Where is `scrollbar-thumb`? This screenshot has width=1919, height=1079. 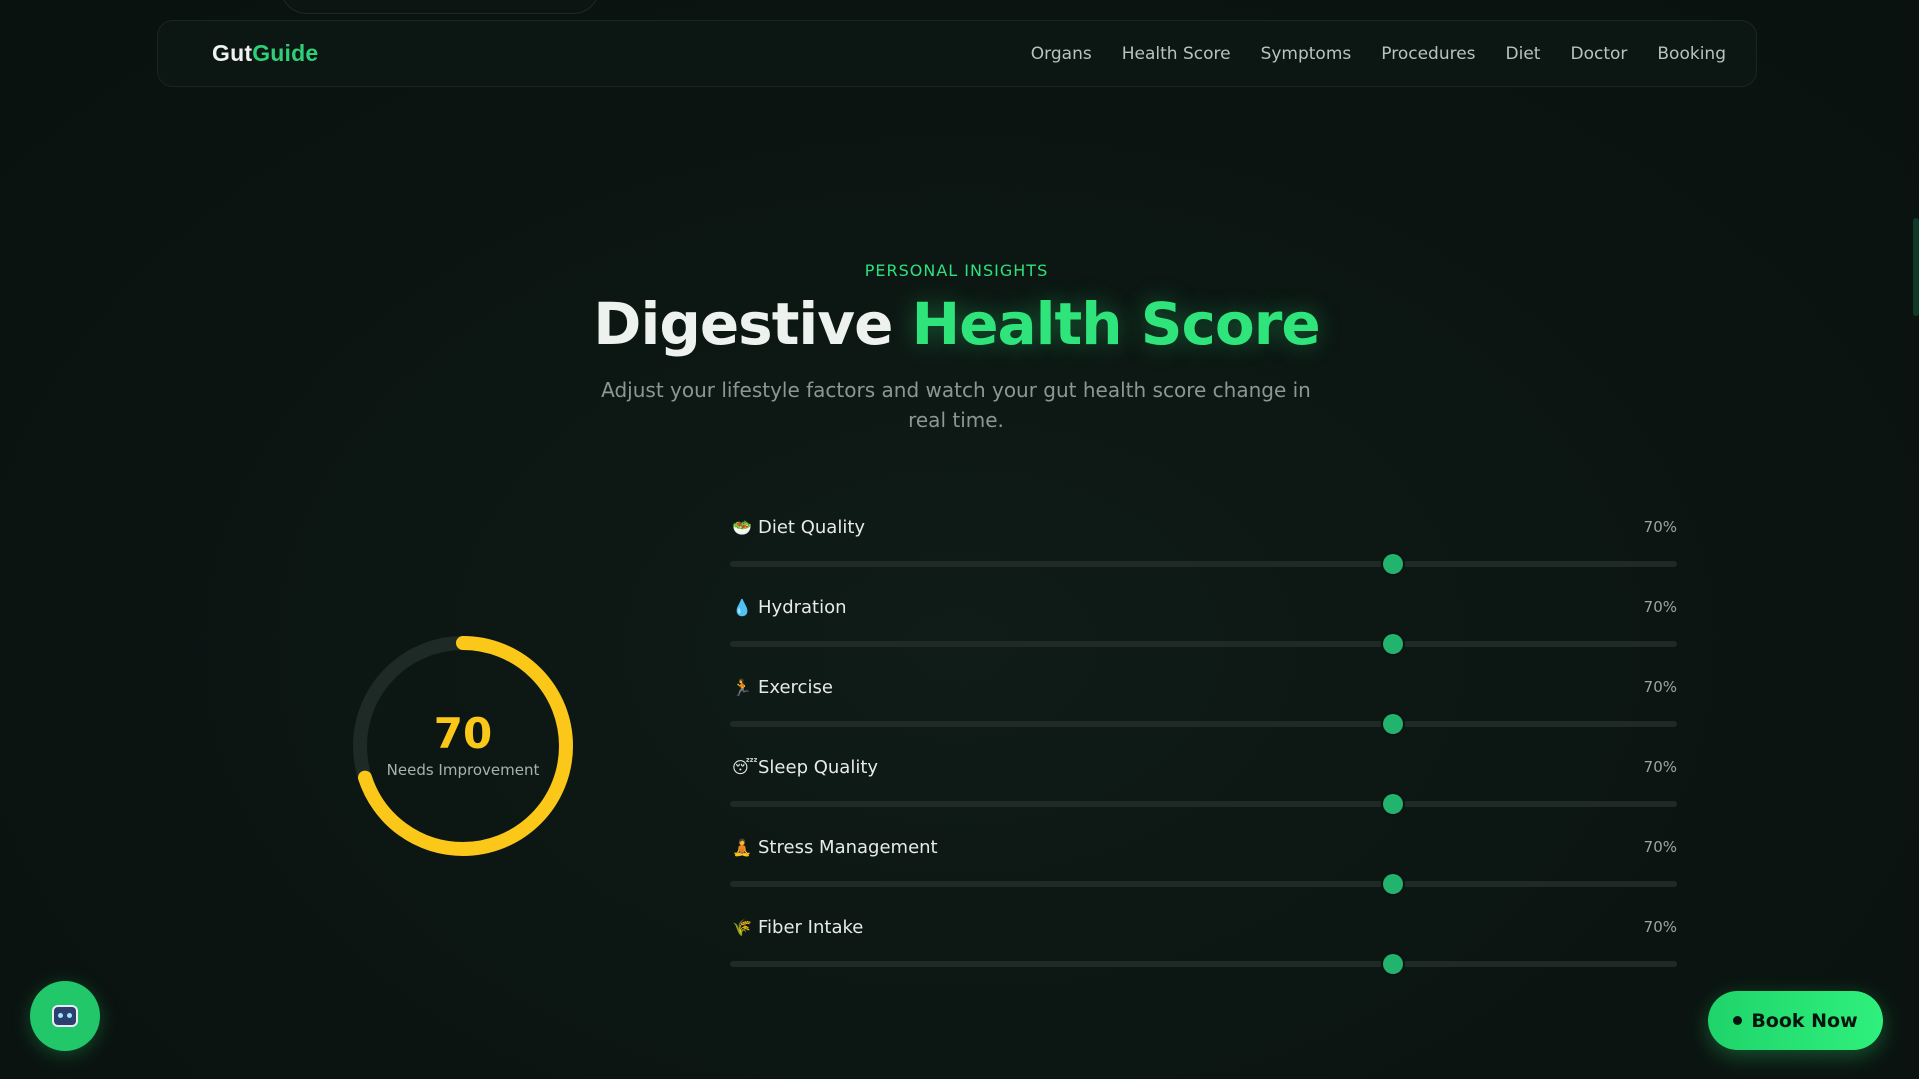
scrollbar-thumb is located at coordinates (1916, 267).